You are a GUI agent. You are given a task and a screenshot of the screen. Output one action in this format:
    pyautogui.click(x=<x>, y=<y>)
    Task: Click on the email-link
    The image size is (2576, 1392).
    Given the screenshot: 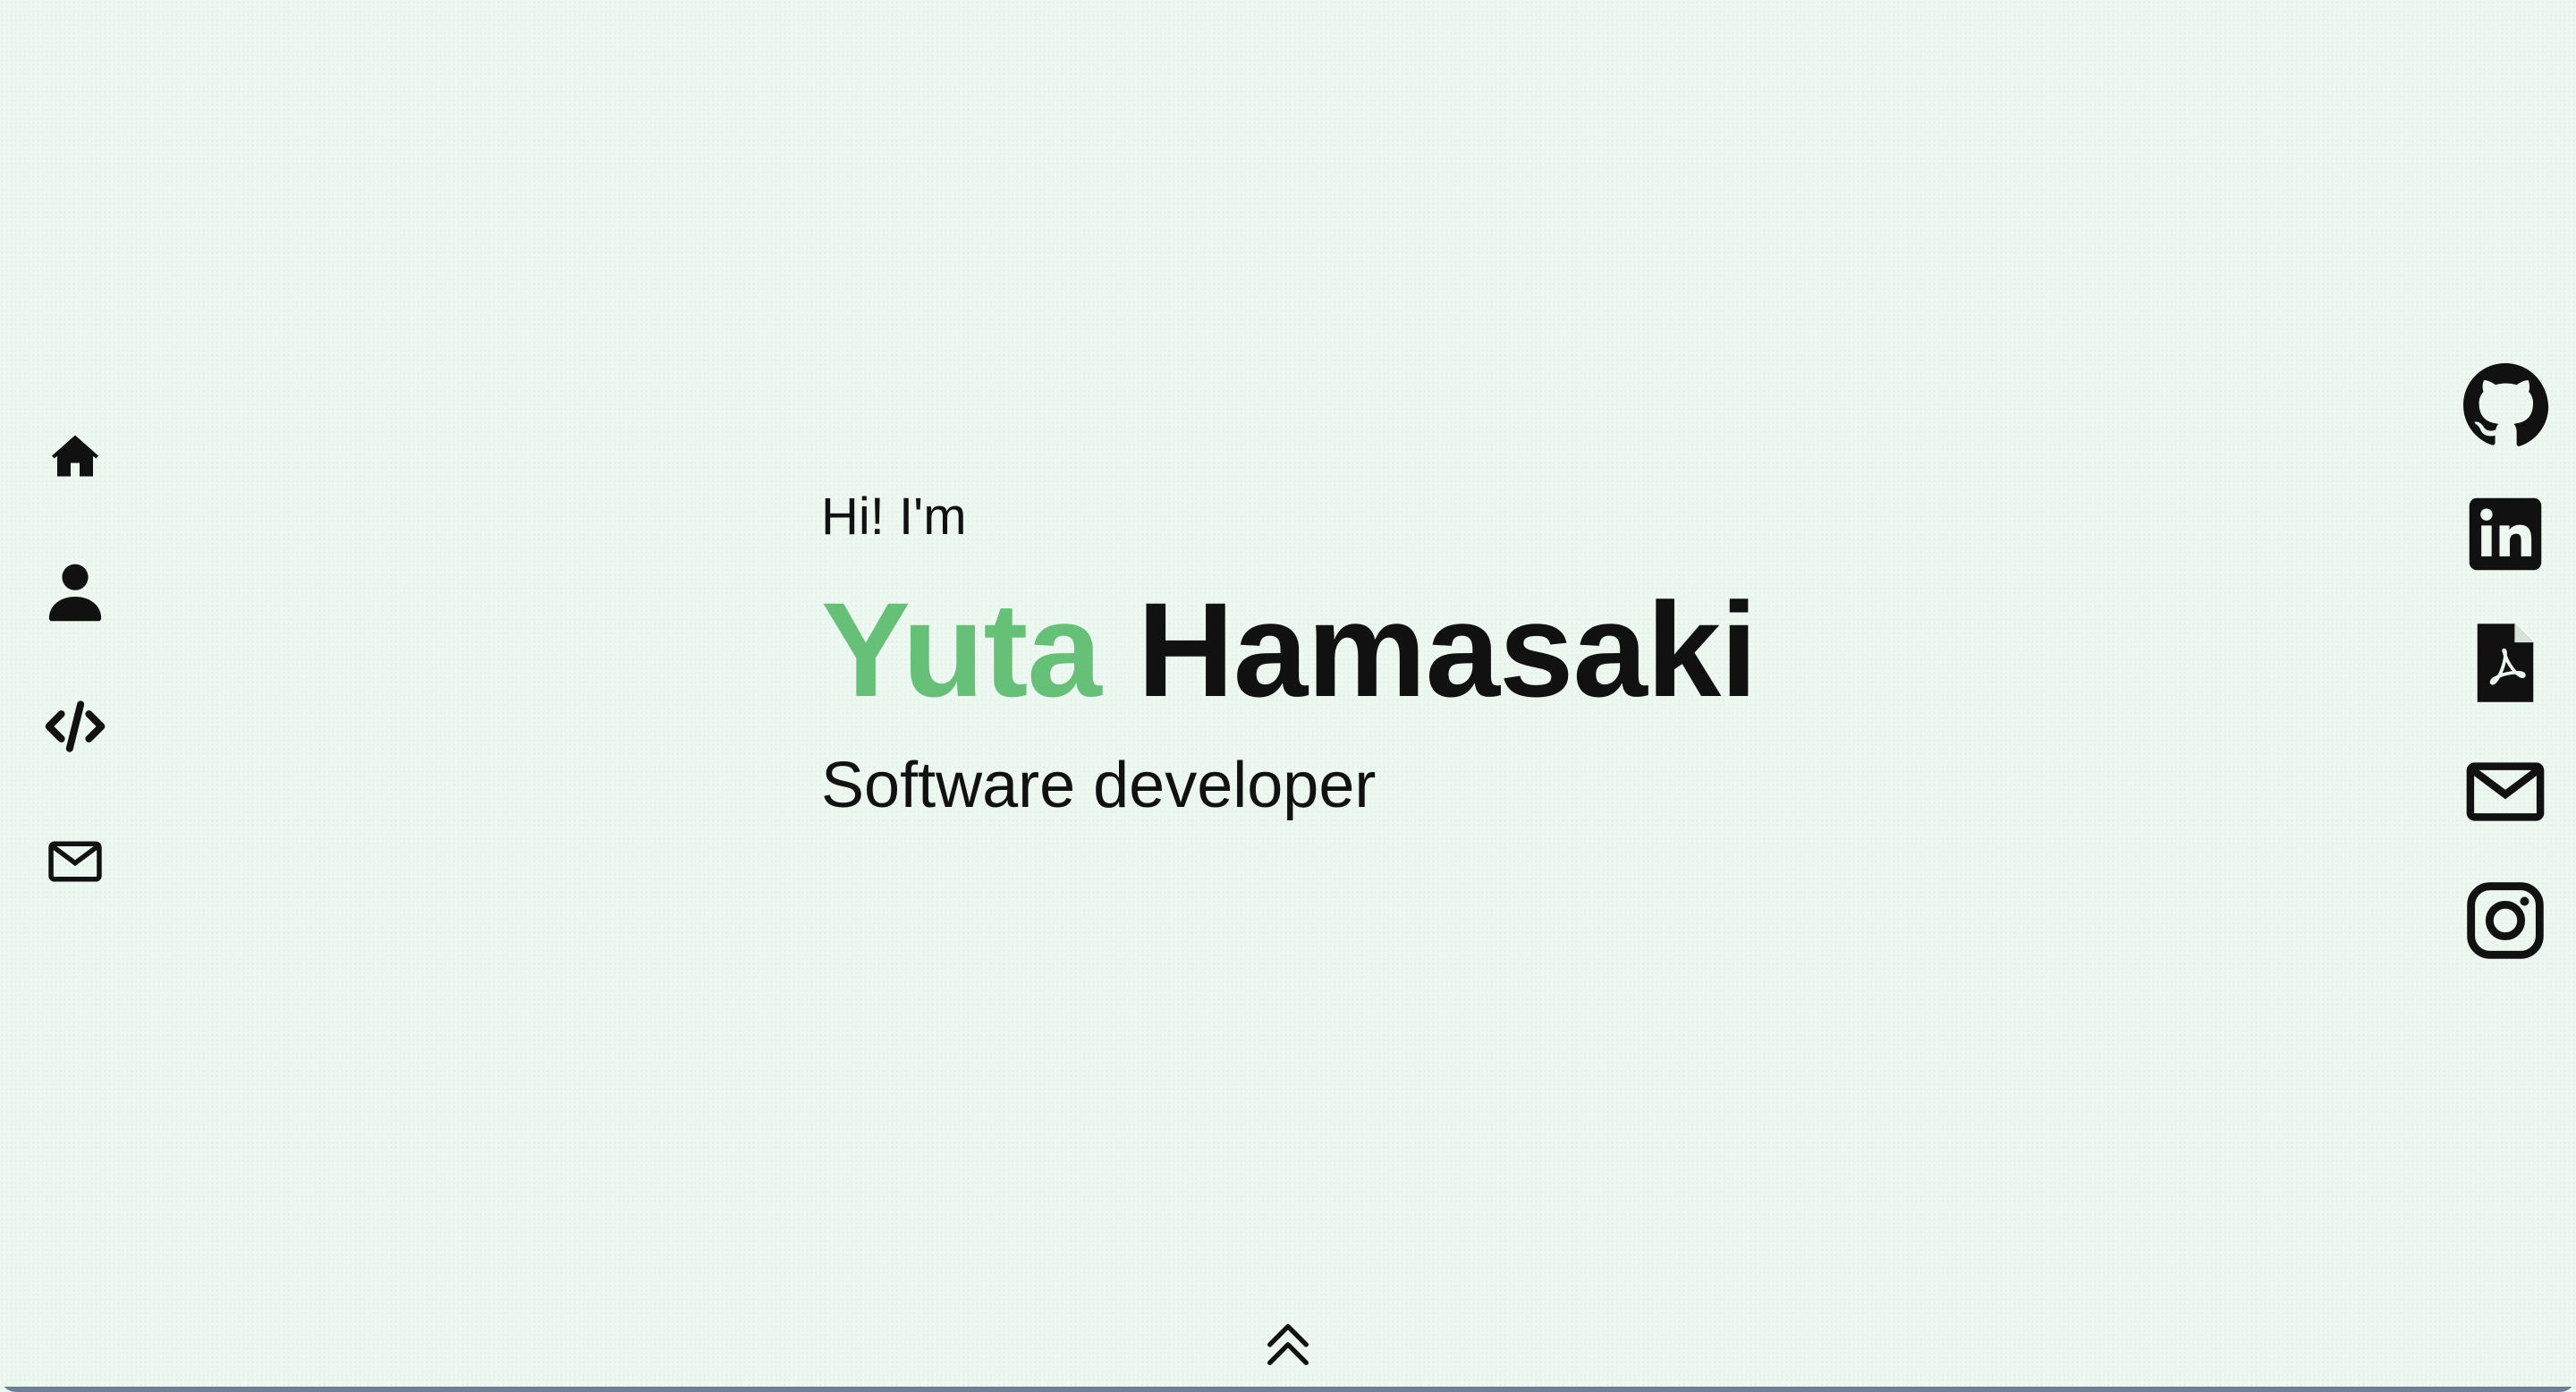 What is the action you would take?
    pyautogui.click(x=2505, y=792)
    